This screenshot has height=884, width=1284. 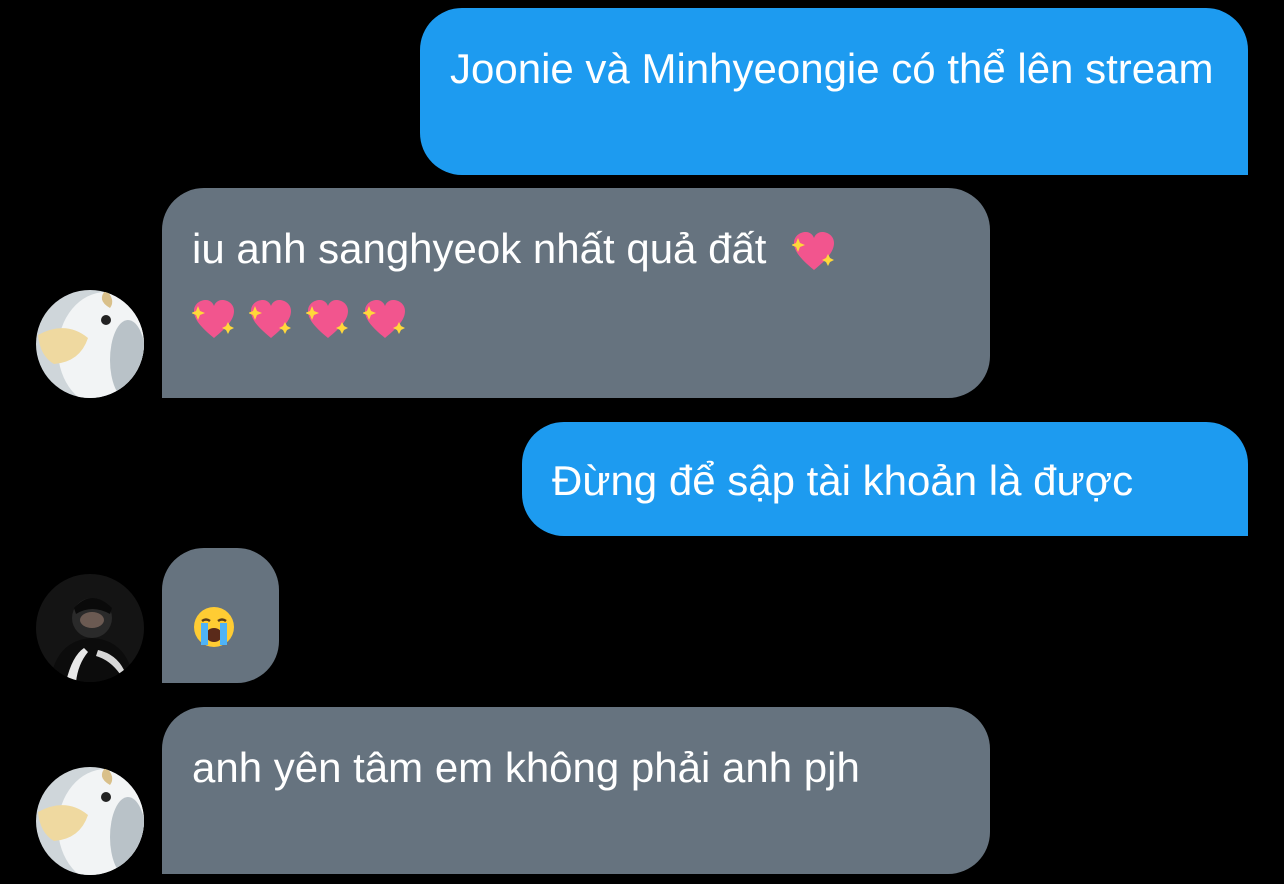 I want to click on received-message-bubble, so click(x=220, y=615).